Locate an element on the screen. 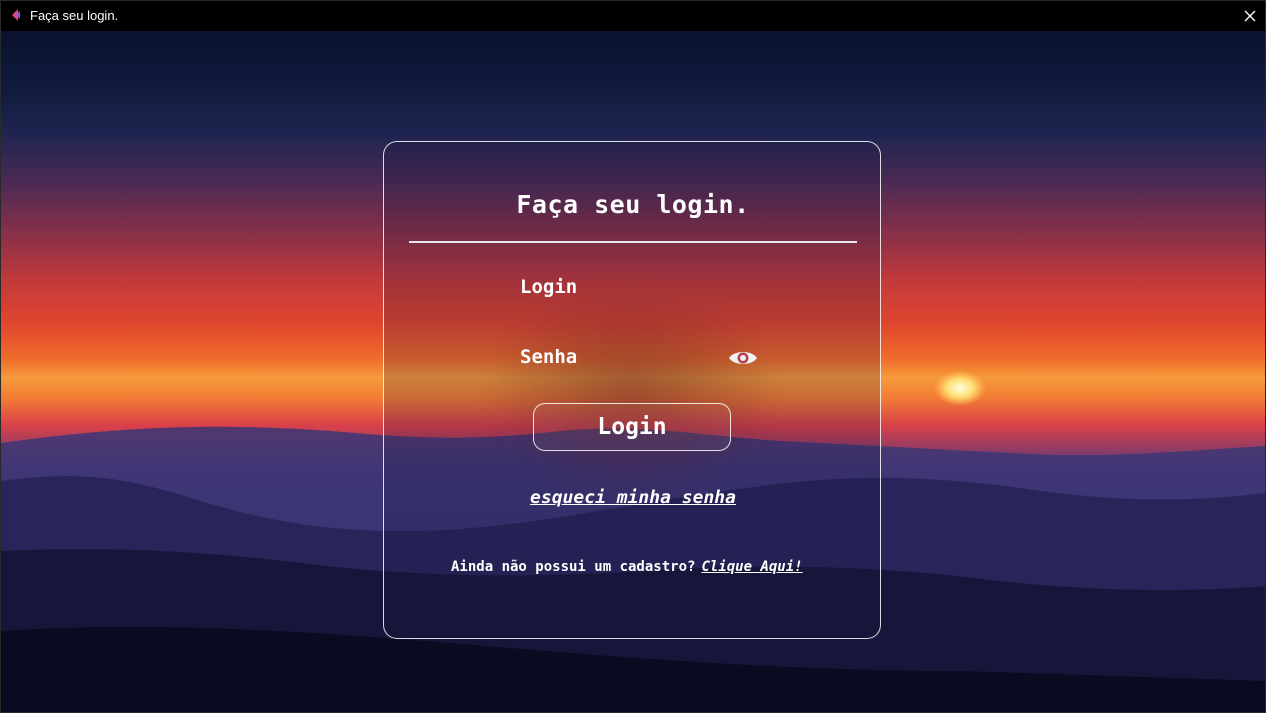  signup-prompt: Ainda não possui um cadastro? is located at coordinates (573, 567).